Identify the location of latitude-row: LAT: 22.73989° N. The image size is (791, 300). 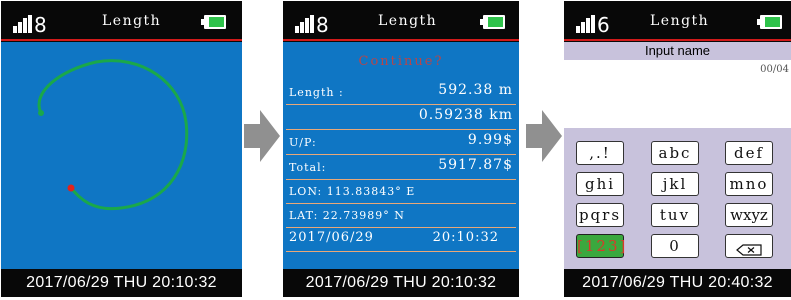
(401, 215).